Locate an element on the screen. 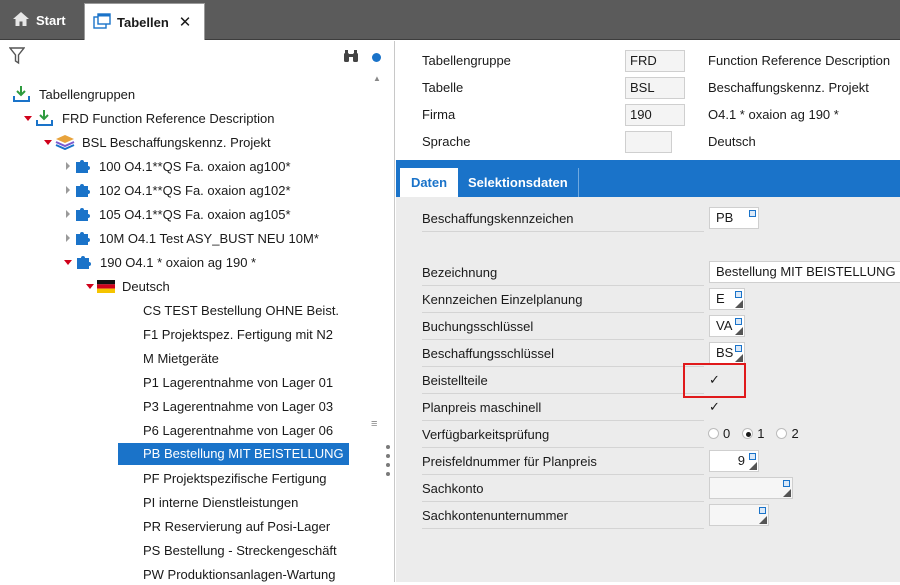 The image size is (900, 585). tree-entry: PS Bestellung - Streckengeschäft is located at coordinates (240, 550).